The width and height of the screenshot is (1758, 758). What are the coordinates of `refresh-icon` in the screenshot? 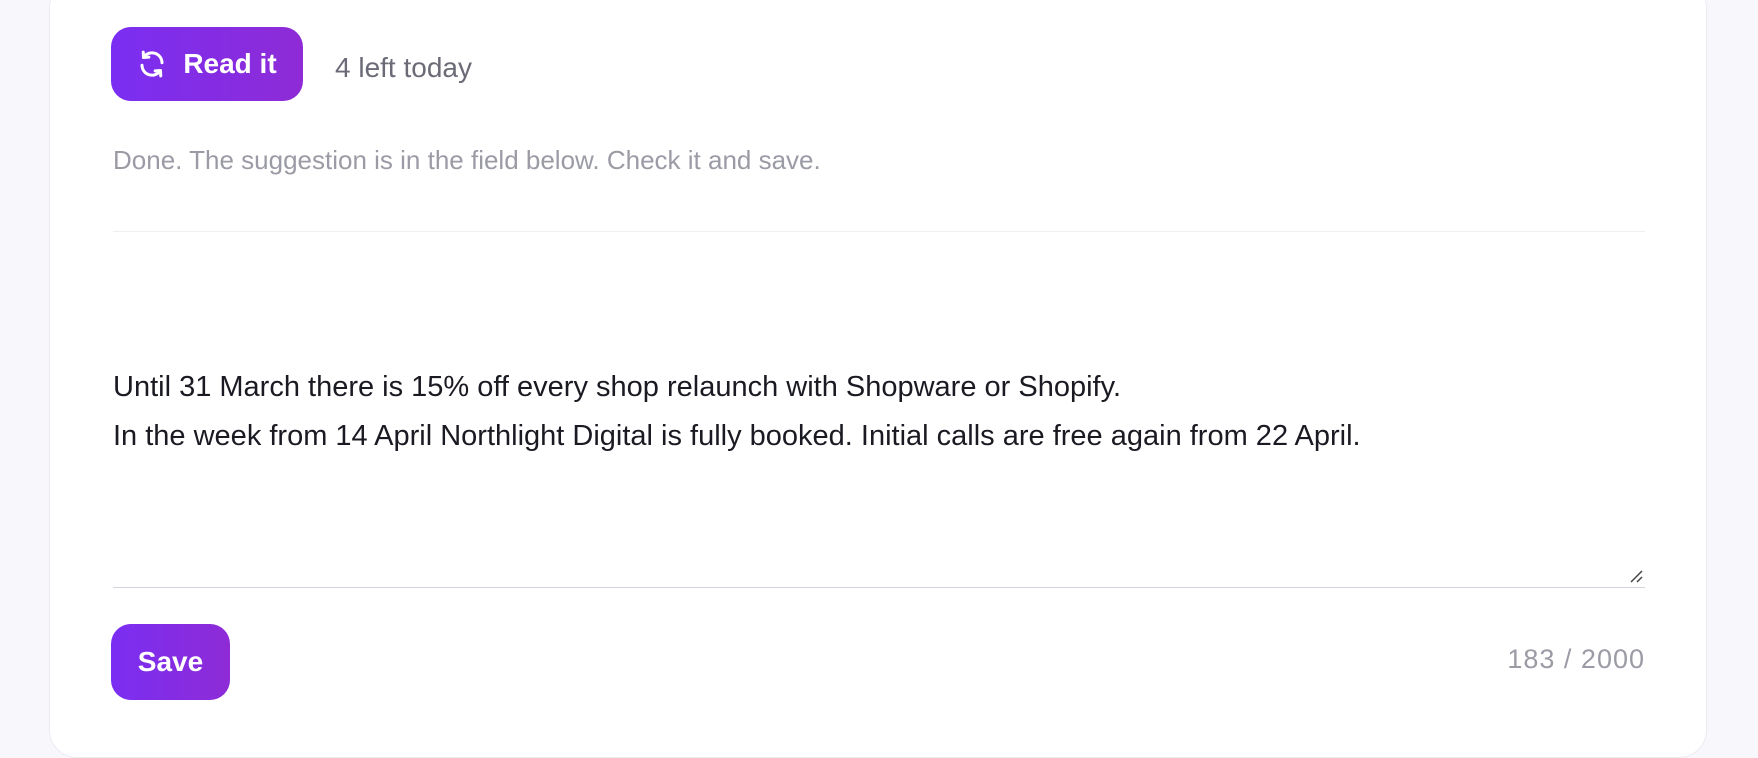 It's located at (152, 64).